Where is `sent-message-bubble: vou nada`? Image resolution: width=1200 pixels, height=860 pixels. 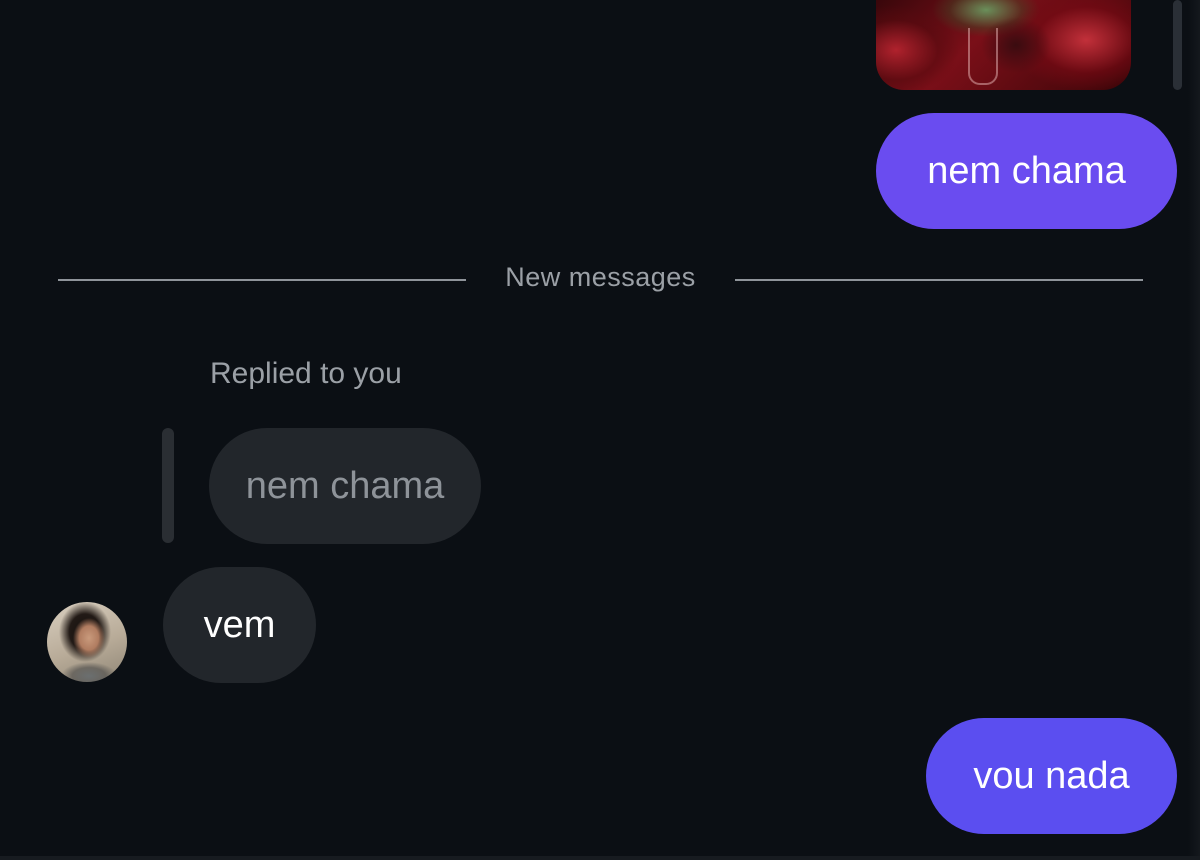 sent-message-bubble: vou nada is located at coordinates (1051, 776).